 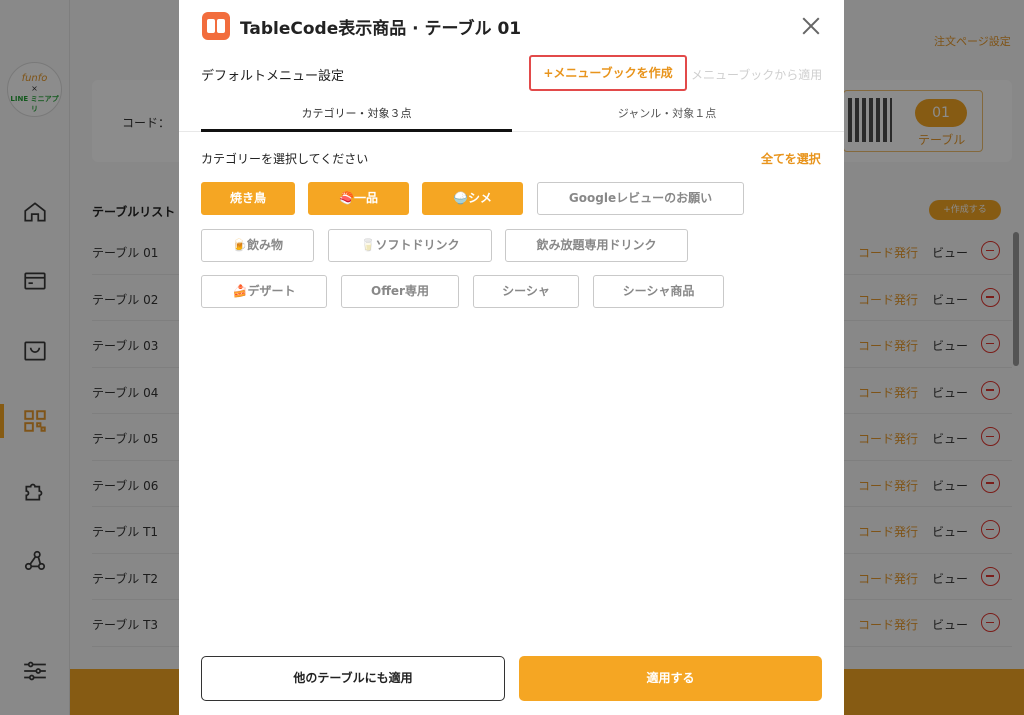 I want to click on category-chip-shisha-products: シーシャ商品, so click(x=658, y=291).